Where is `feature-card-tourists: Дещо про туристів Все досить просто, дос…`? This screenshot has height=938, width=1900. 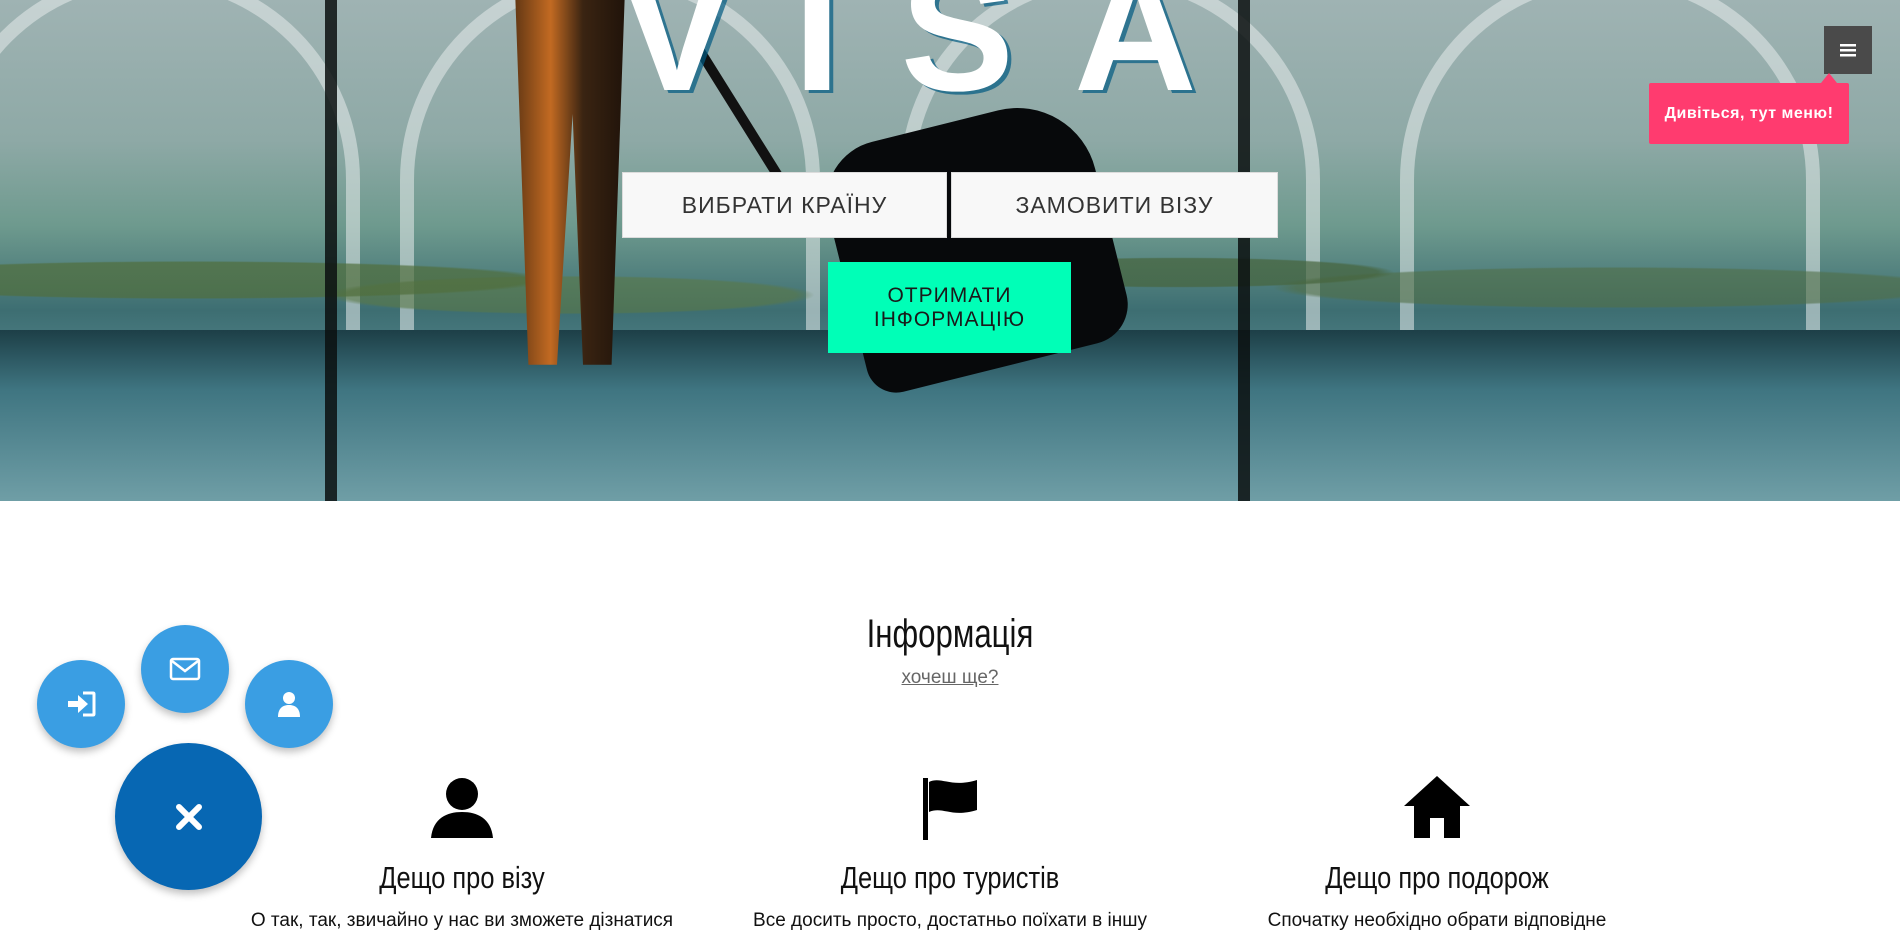
feature-card-tourists: Дещо про туристів Все досить просто, дос… is located at coordinates (950, 851).